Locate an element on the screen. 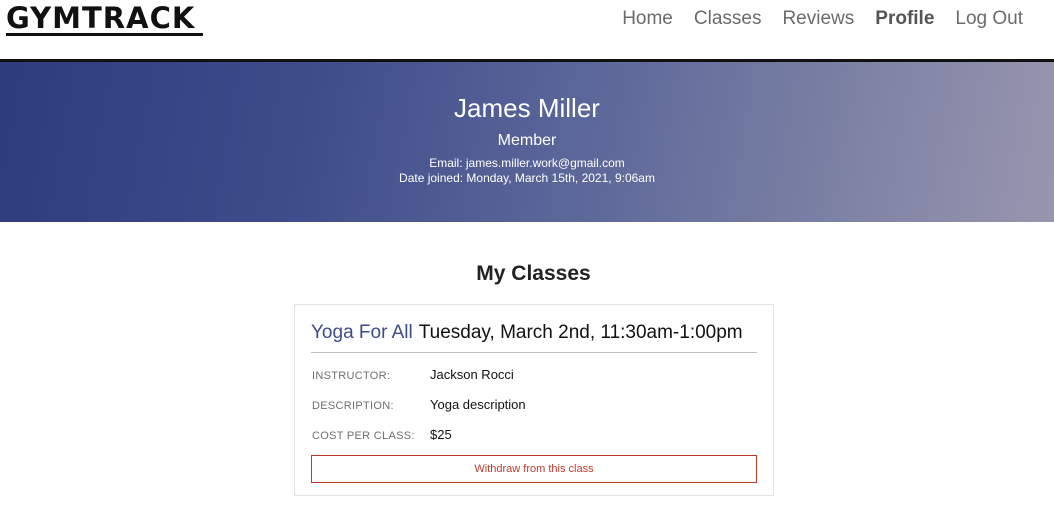  nav-links: Home Classes Reviews Profile Log Out is located at coordinates (822, 19).